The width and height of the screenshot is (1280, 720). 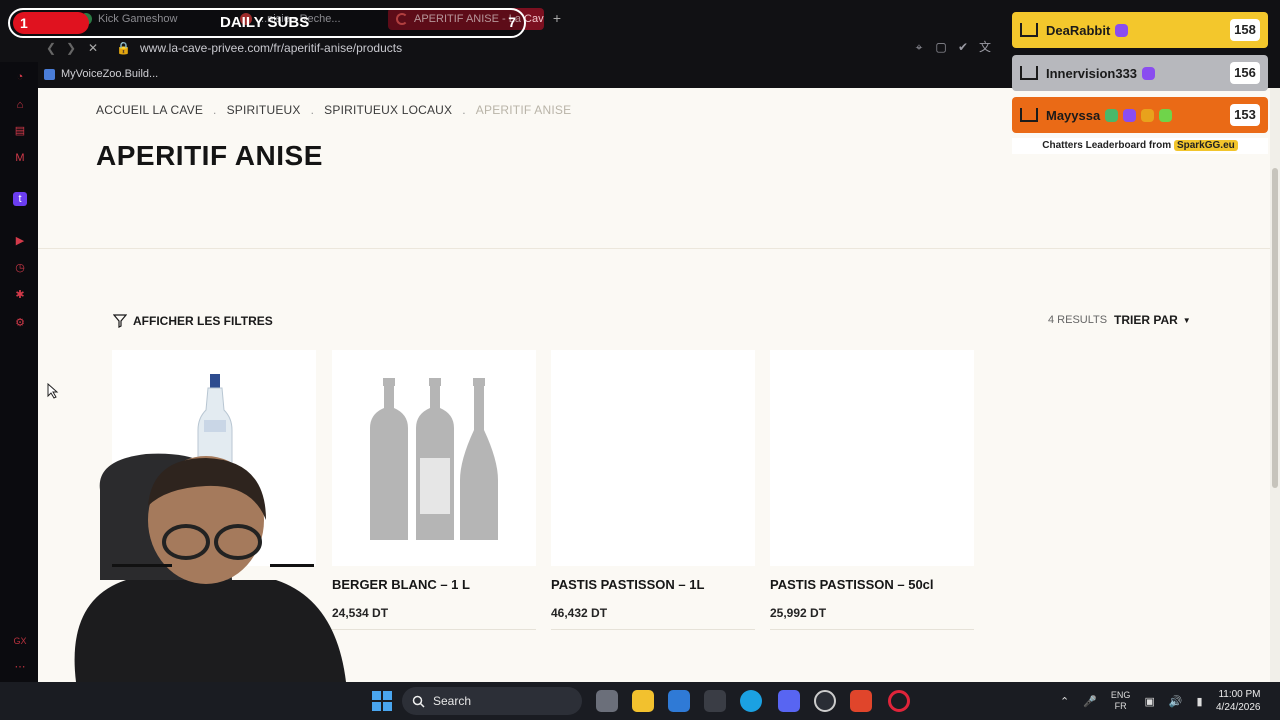 I want to click on breadcrumb-spiritueux-locaux: SPIRITUEUX LOCAUX, so click(x=388, y=110).